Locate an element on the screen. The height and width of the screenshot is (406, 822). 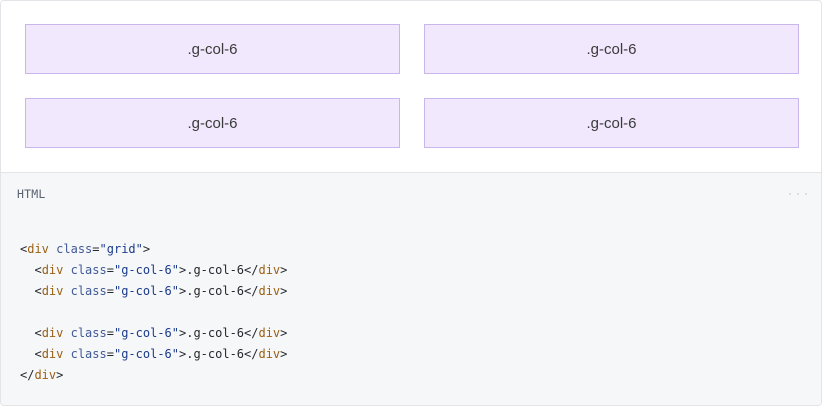
code-language-label: HTML is located at coordinates (31, 194).